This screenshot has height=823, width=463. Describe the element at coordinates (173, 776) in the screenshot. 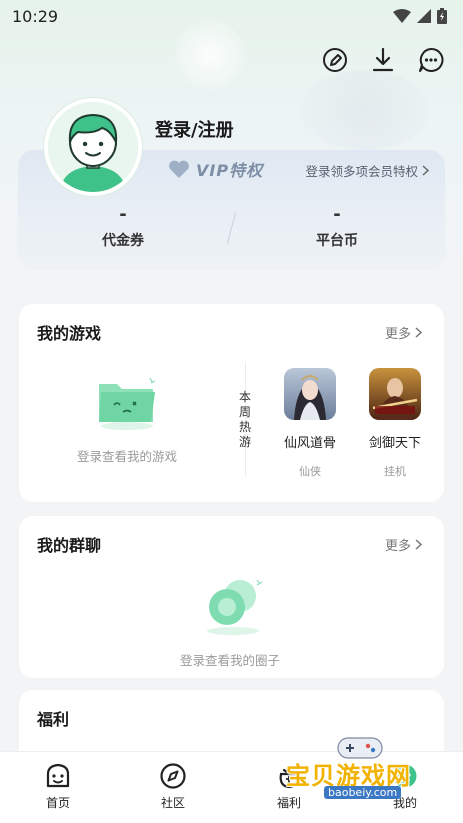

I see `compass-icon` at that location.